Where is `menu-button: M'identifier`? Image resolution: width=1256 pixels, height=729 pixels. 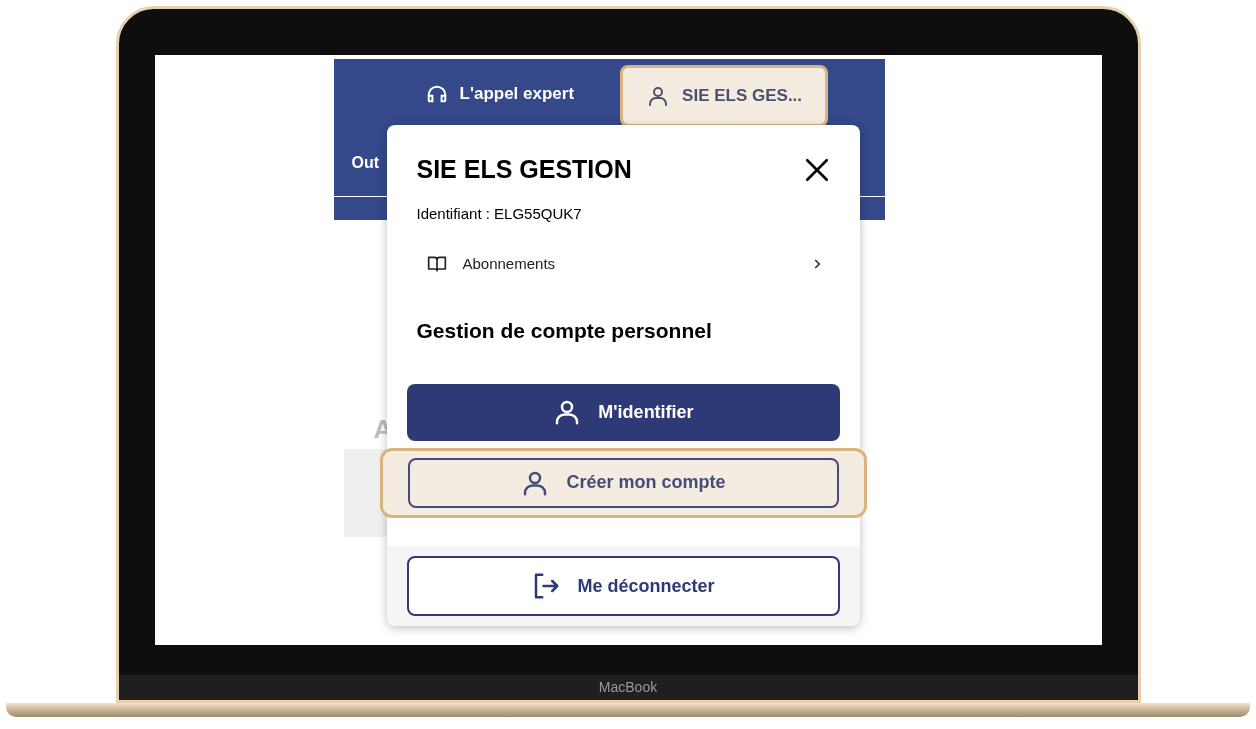
menu-button: M'identifier is located at coordinates (623, 412).